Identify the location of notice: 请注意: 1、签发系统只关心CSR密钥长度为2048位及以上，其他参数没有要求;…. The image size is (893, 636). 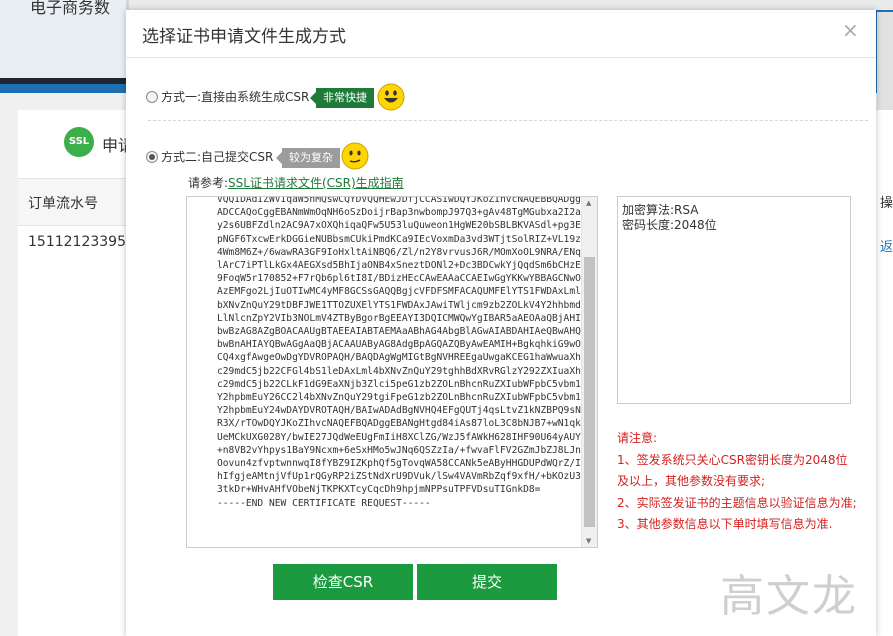
(737, 482).